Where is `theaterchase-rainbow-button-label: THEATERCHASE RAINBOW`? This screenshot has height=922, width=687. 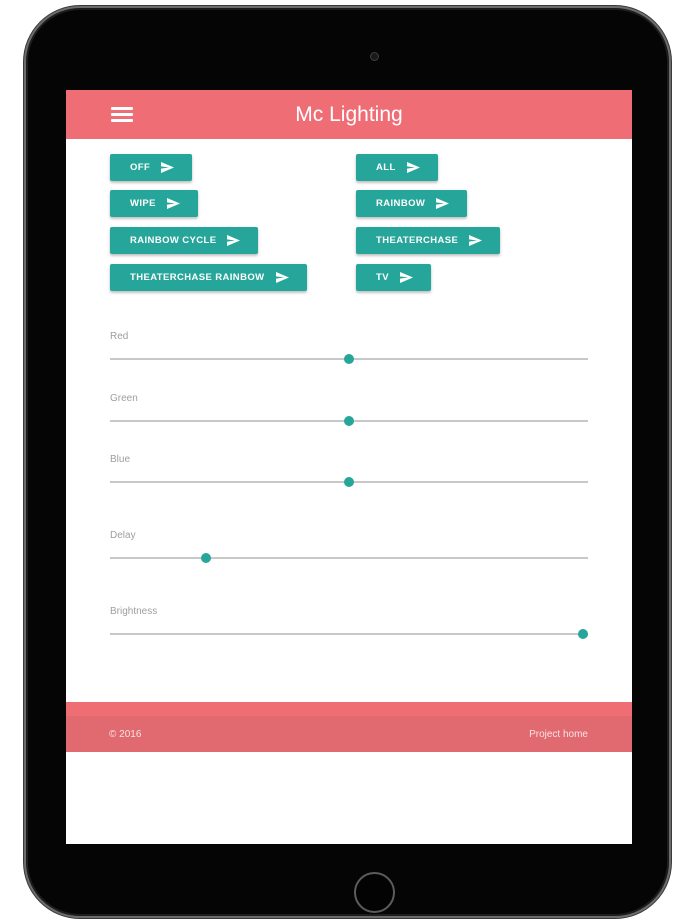 theaterchase-rainbow-button-label: THEATERCHASE RAINBOW is located at coordinates (197, 277).